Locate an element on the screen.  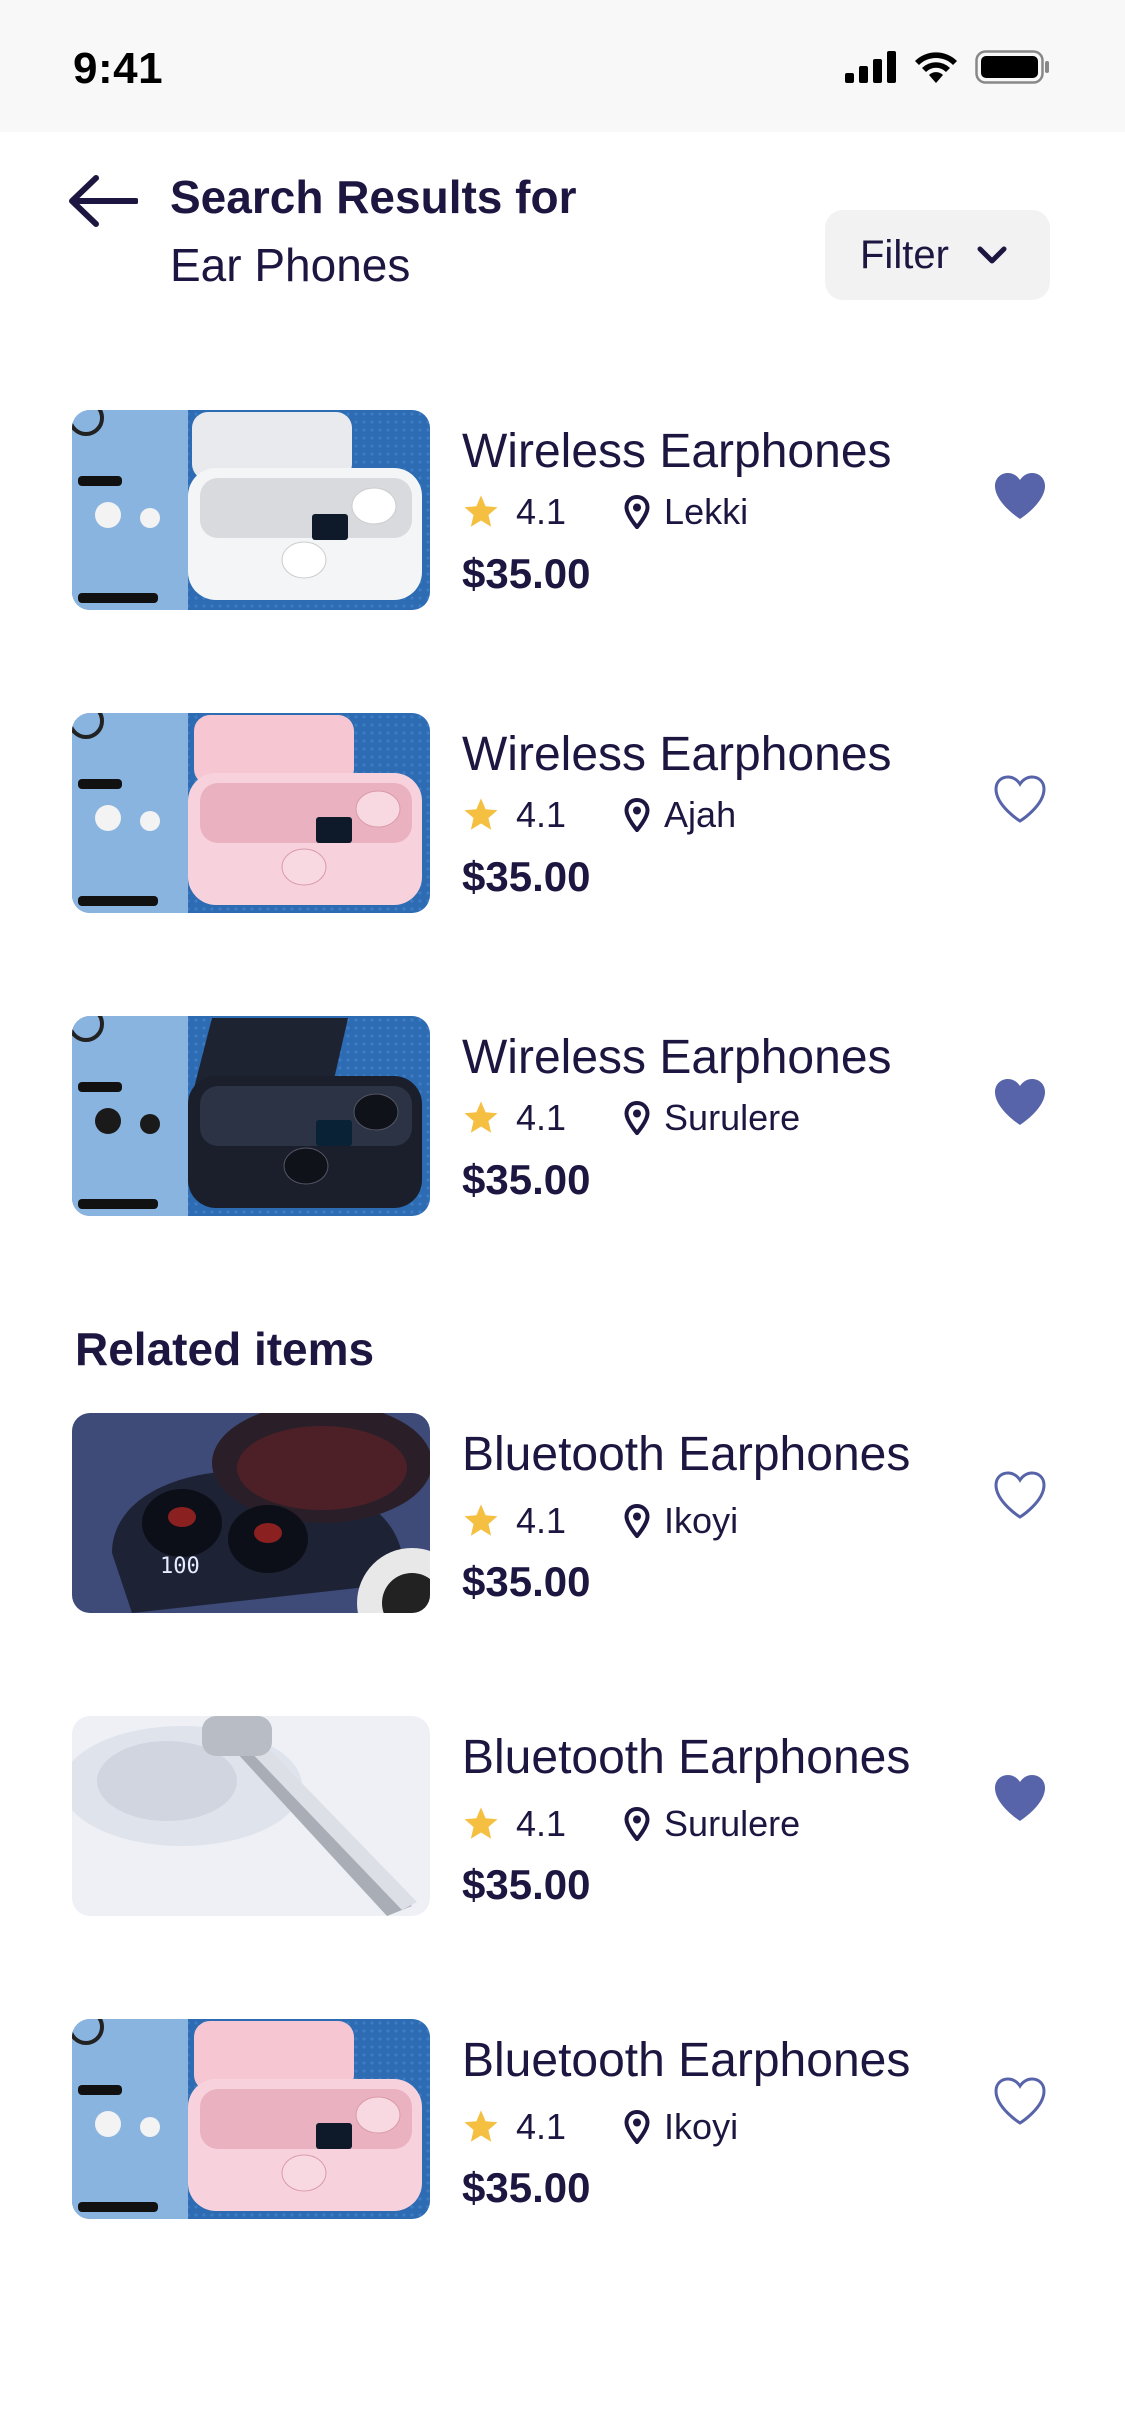
back-button is located at coordinates (103, 201).